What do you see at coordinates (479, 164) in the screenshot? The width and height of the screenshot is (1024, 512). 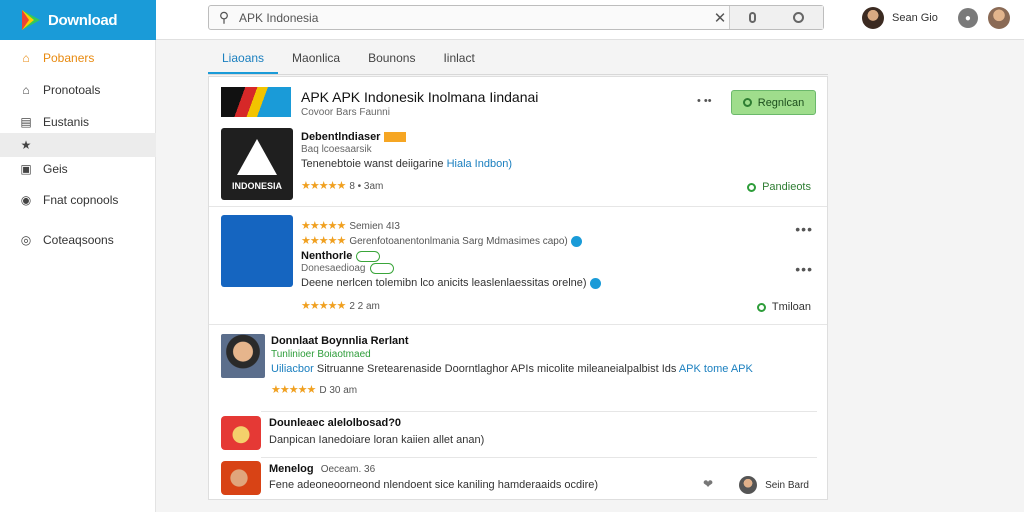 I see `app-description-link: Hiala Indbon)` at bounding box center [479, 164].